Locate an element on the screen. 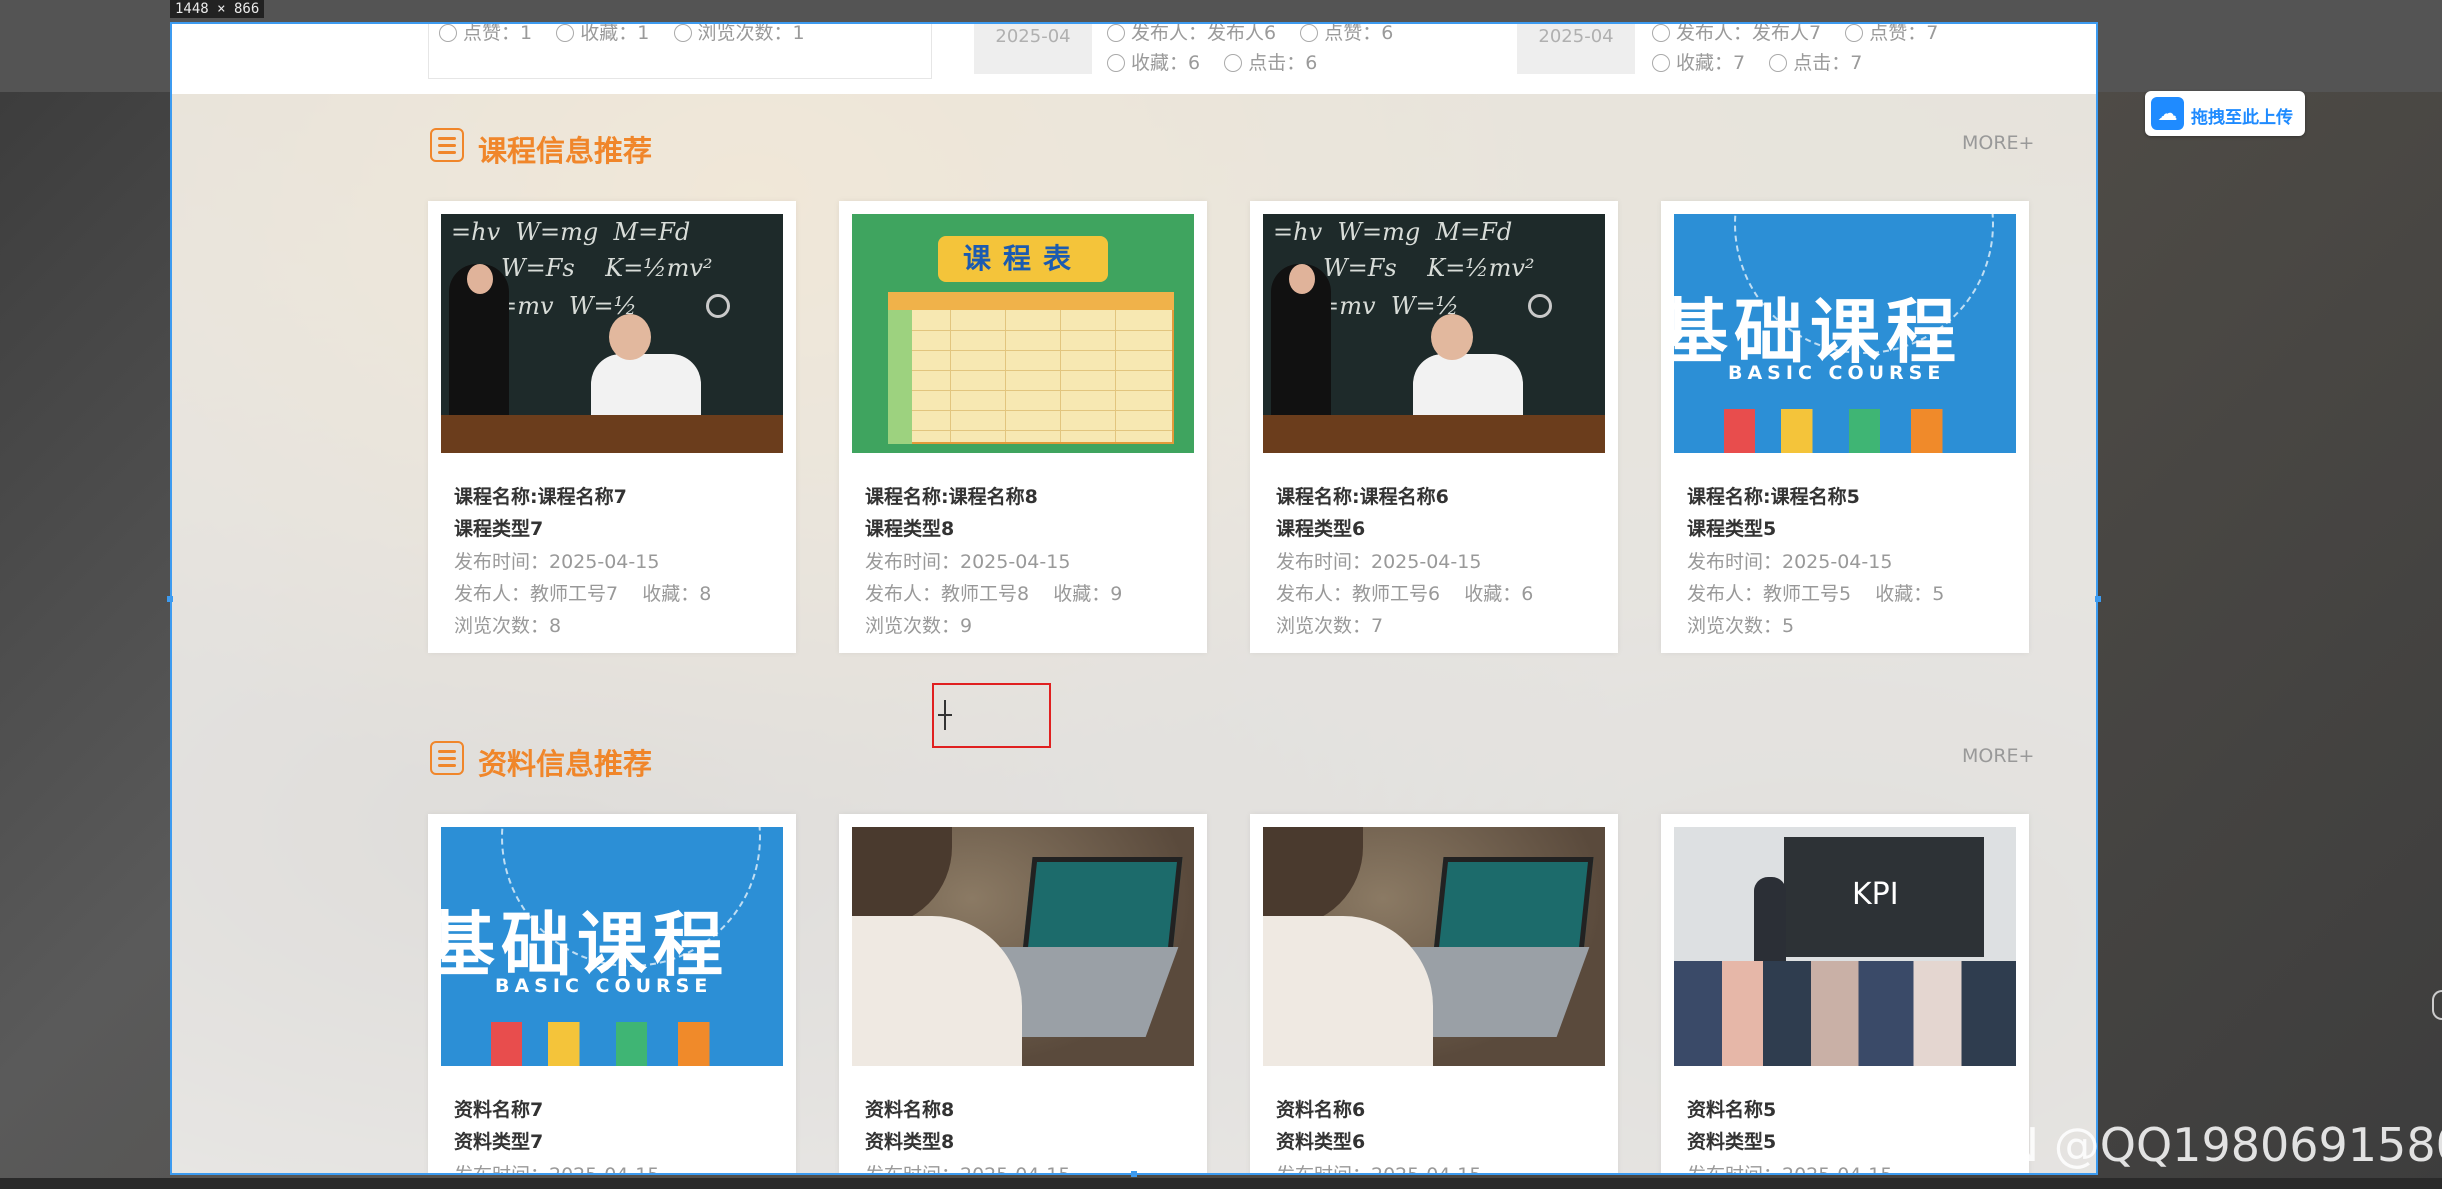  frame-resize-handle-right is located at coordinates (2098, 599).